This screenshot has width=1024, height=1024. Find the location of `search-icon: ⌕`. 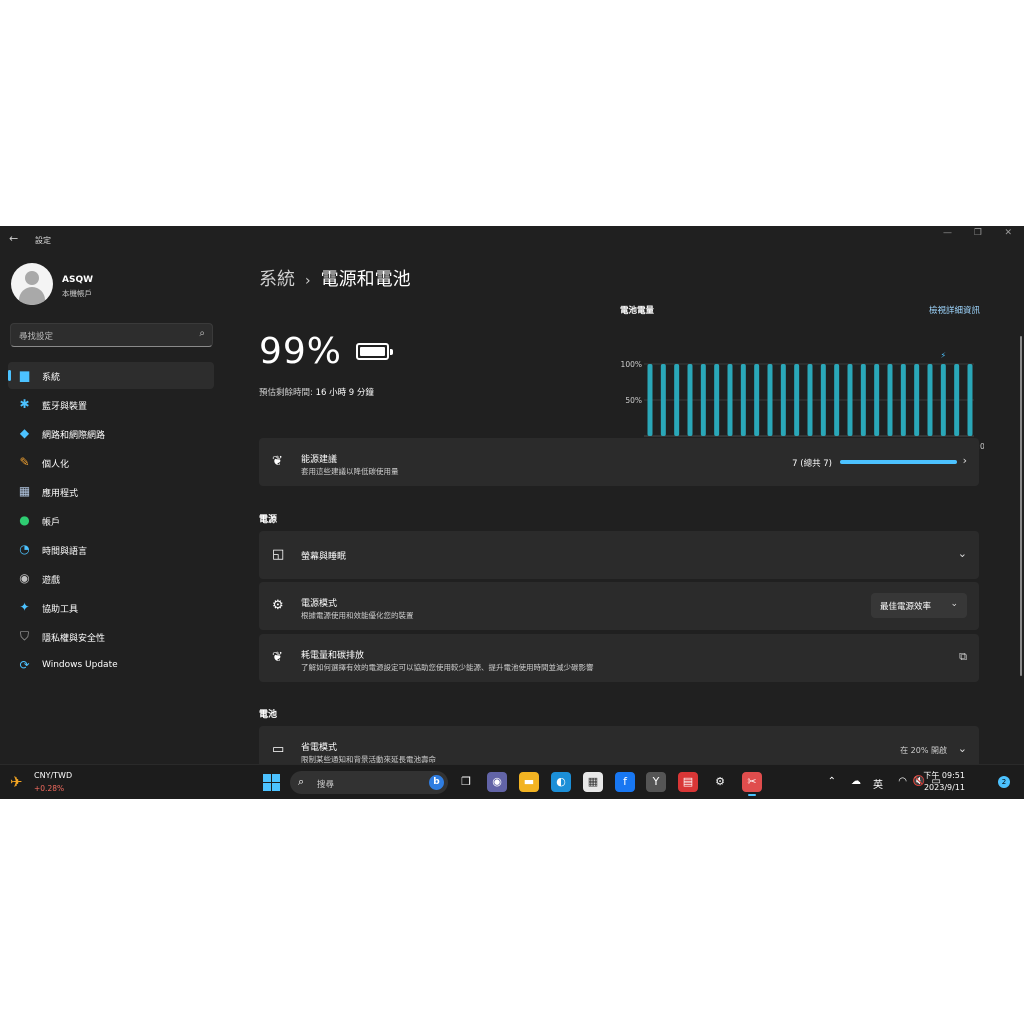

search-icon: ⌕ is located at coordinates (301, 781).